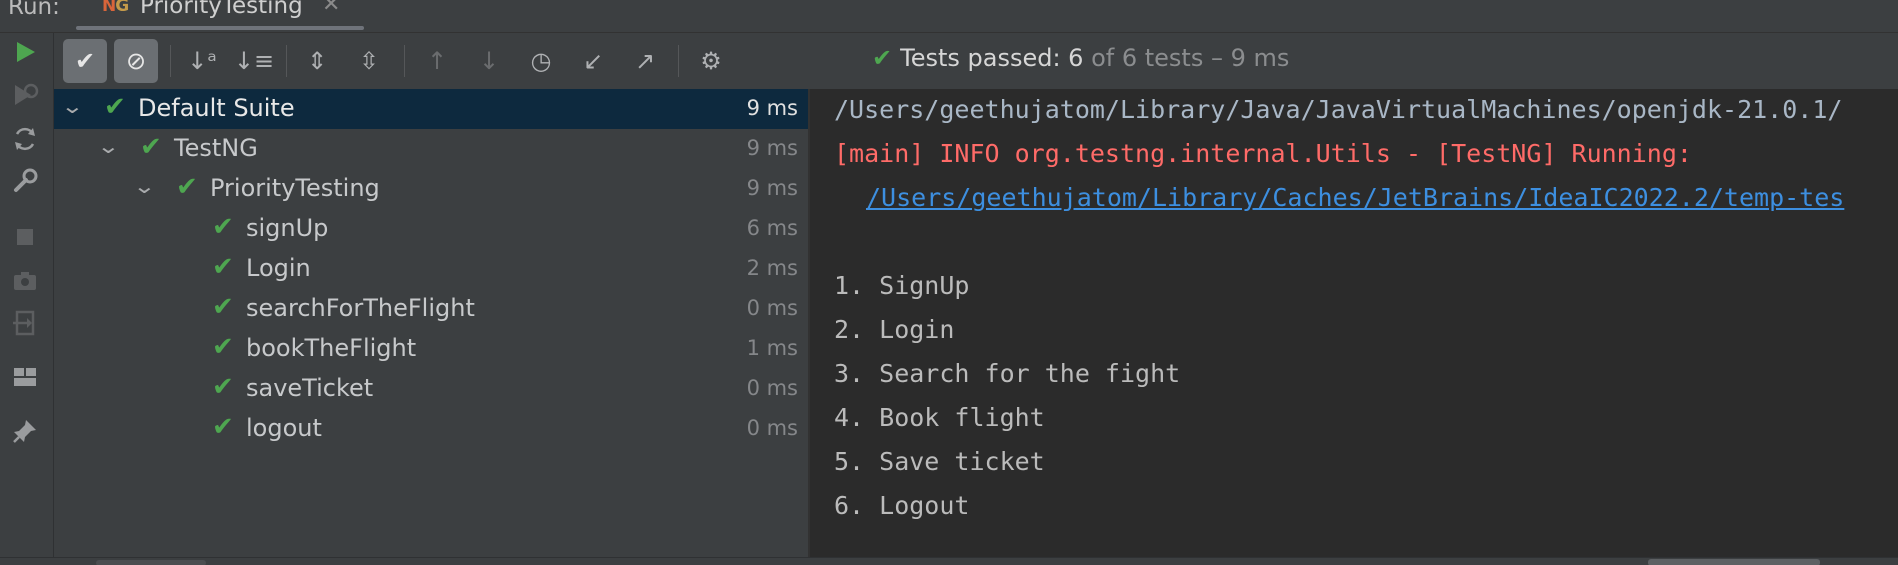 This screenshot has width=1898, height=565. What do you see at coordinates (220, 28) in the screenshot?
I see `active-tab-underline` at bounding box center [220, 28].